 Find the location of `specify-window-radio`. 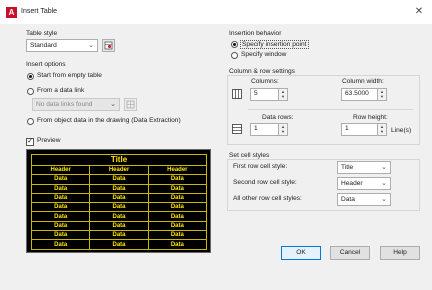

specify-window-radio is located at coordinates (234, 55).